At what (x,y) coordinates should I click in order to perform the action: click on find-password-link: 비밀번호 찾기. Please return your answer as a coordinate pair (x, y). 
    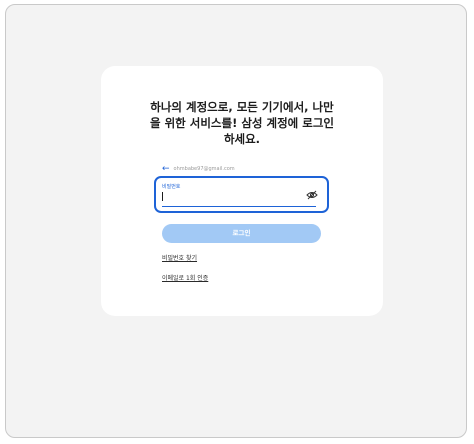
    Looking at the image, I should click on (179, 259).